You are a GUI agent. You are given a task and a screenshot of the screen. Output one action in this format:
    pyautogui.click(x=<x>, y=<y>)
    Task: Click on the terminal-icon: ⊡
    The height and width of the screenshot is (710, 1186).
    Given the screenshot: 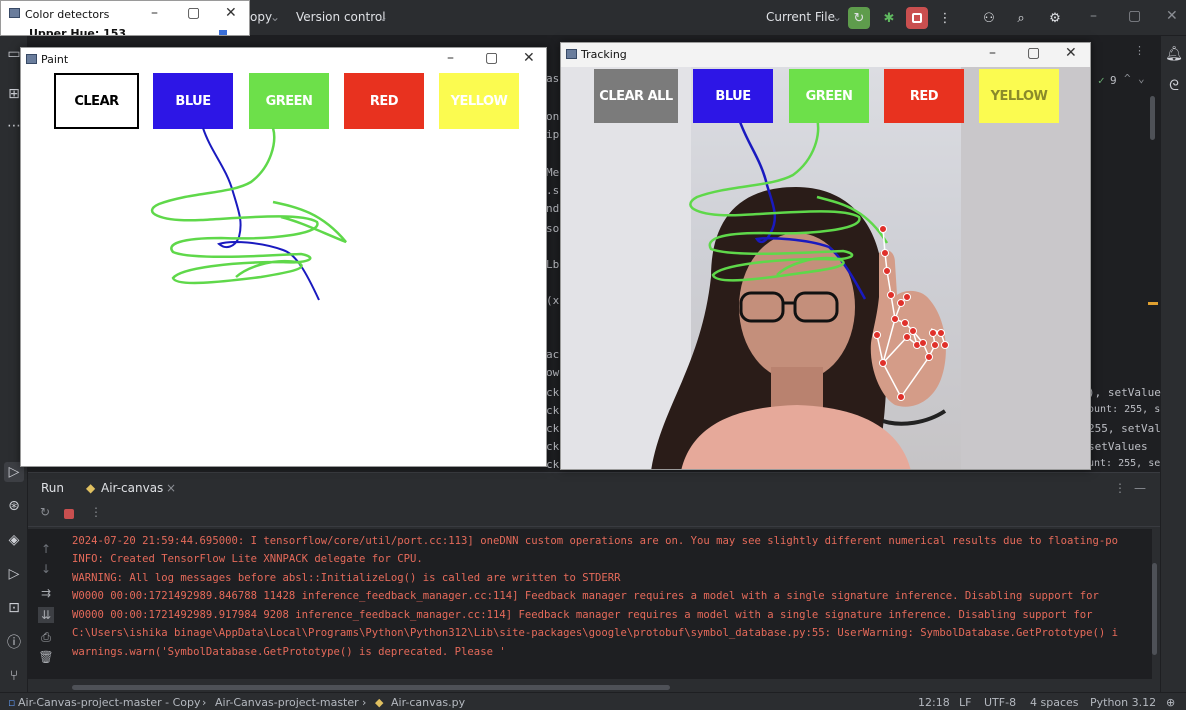 What is the action you would take?
    pyautogui.click(x=14, y=608)
    